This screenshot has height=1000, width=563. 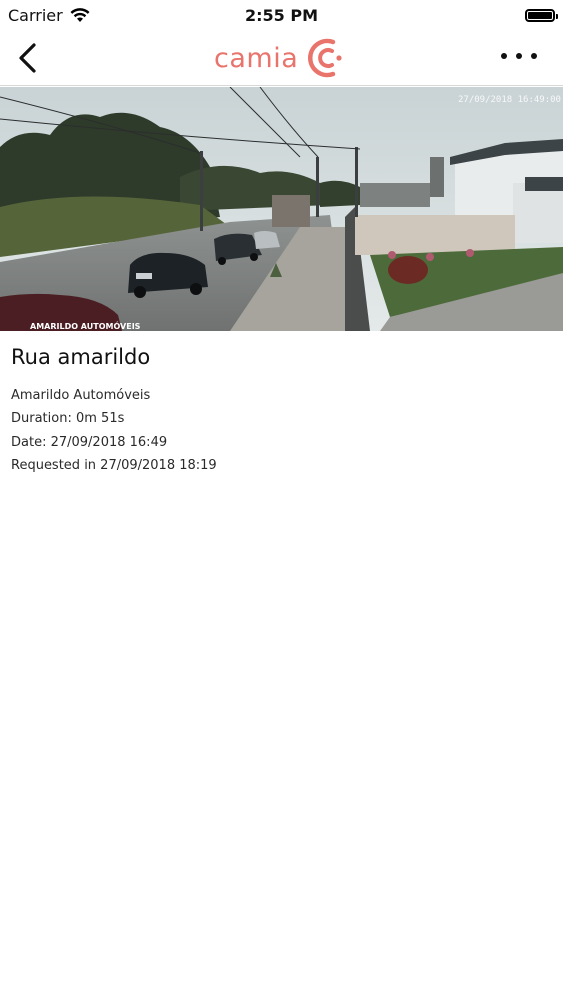 I want to click on back-button, so click(x=27, y=58).